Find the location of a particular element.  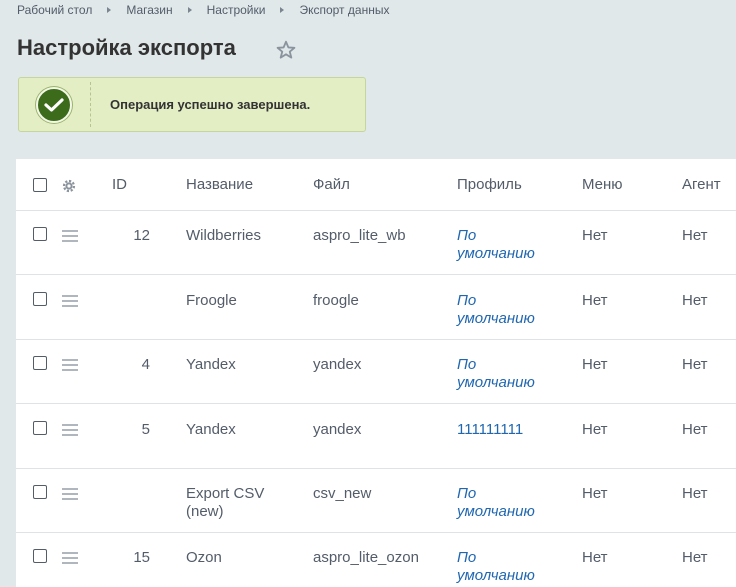

cell-name: Froogle is located at coordinates (211, 300).